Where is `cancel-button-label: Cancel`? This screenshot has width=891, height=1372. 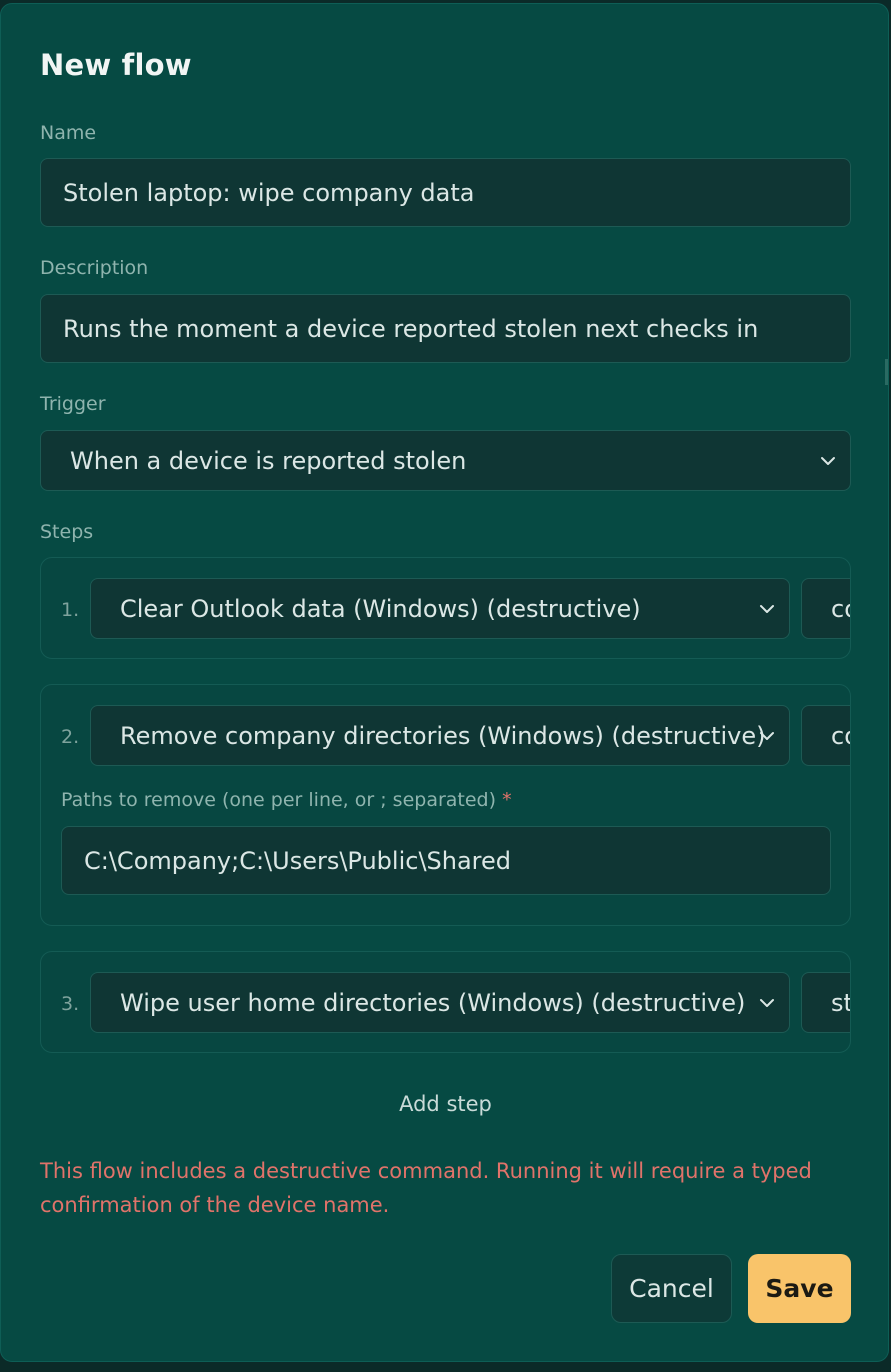 cancel-button-label: Cancel is located at coordinates (671, 1288).